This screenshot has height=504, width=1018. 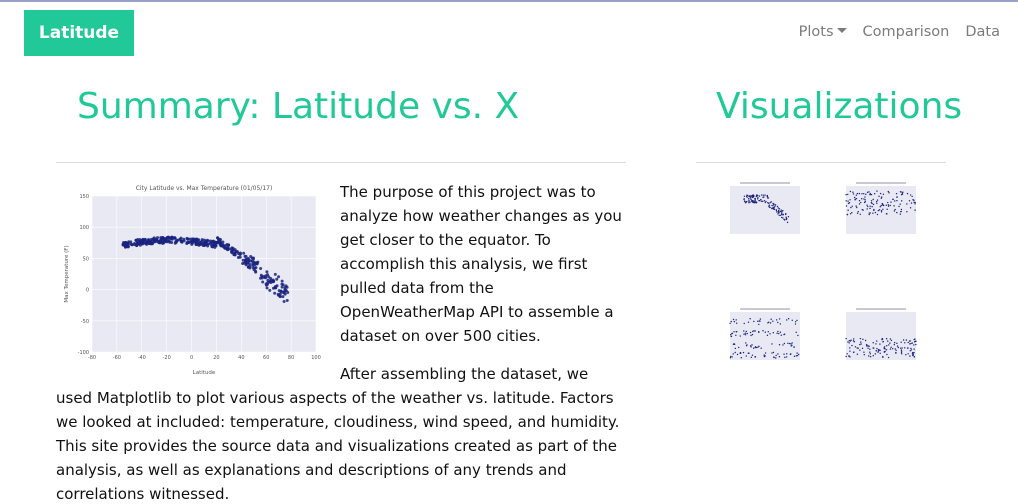 I want to click on x-tick-label: -60, so click(x=117, y=358).